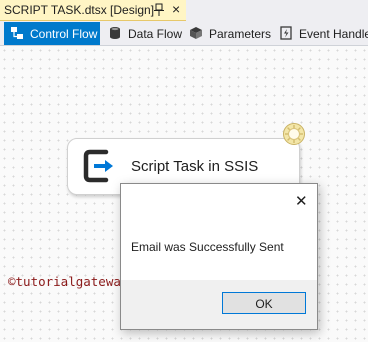 This screenshot has width=368, height=342. I want to click on ok-button: OK, so click(264, 303).